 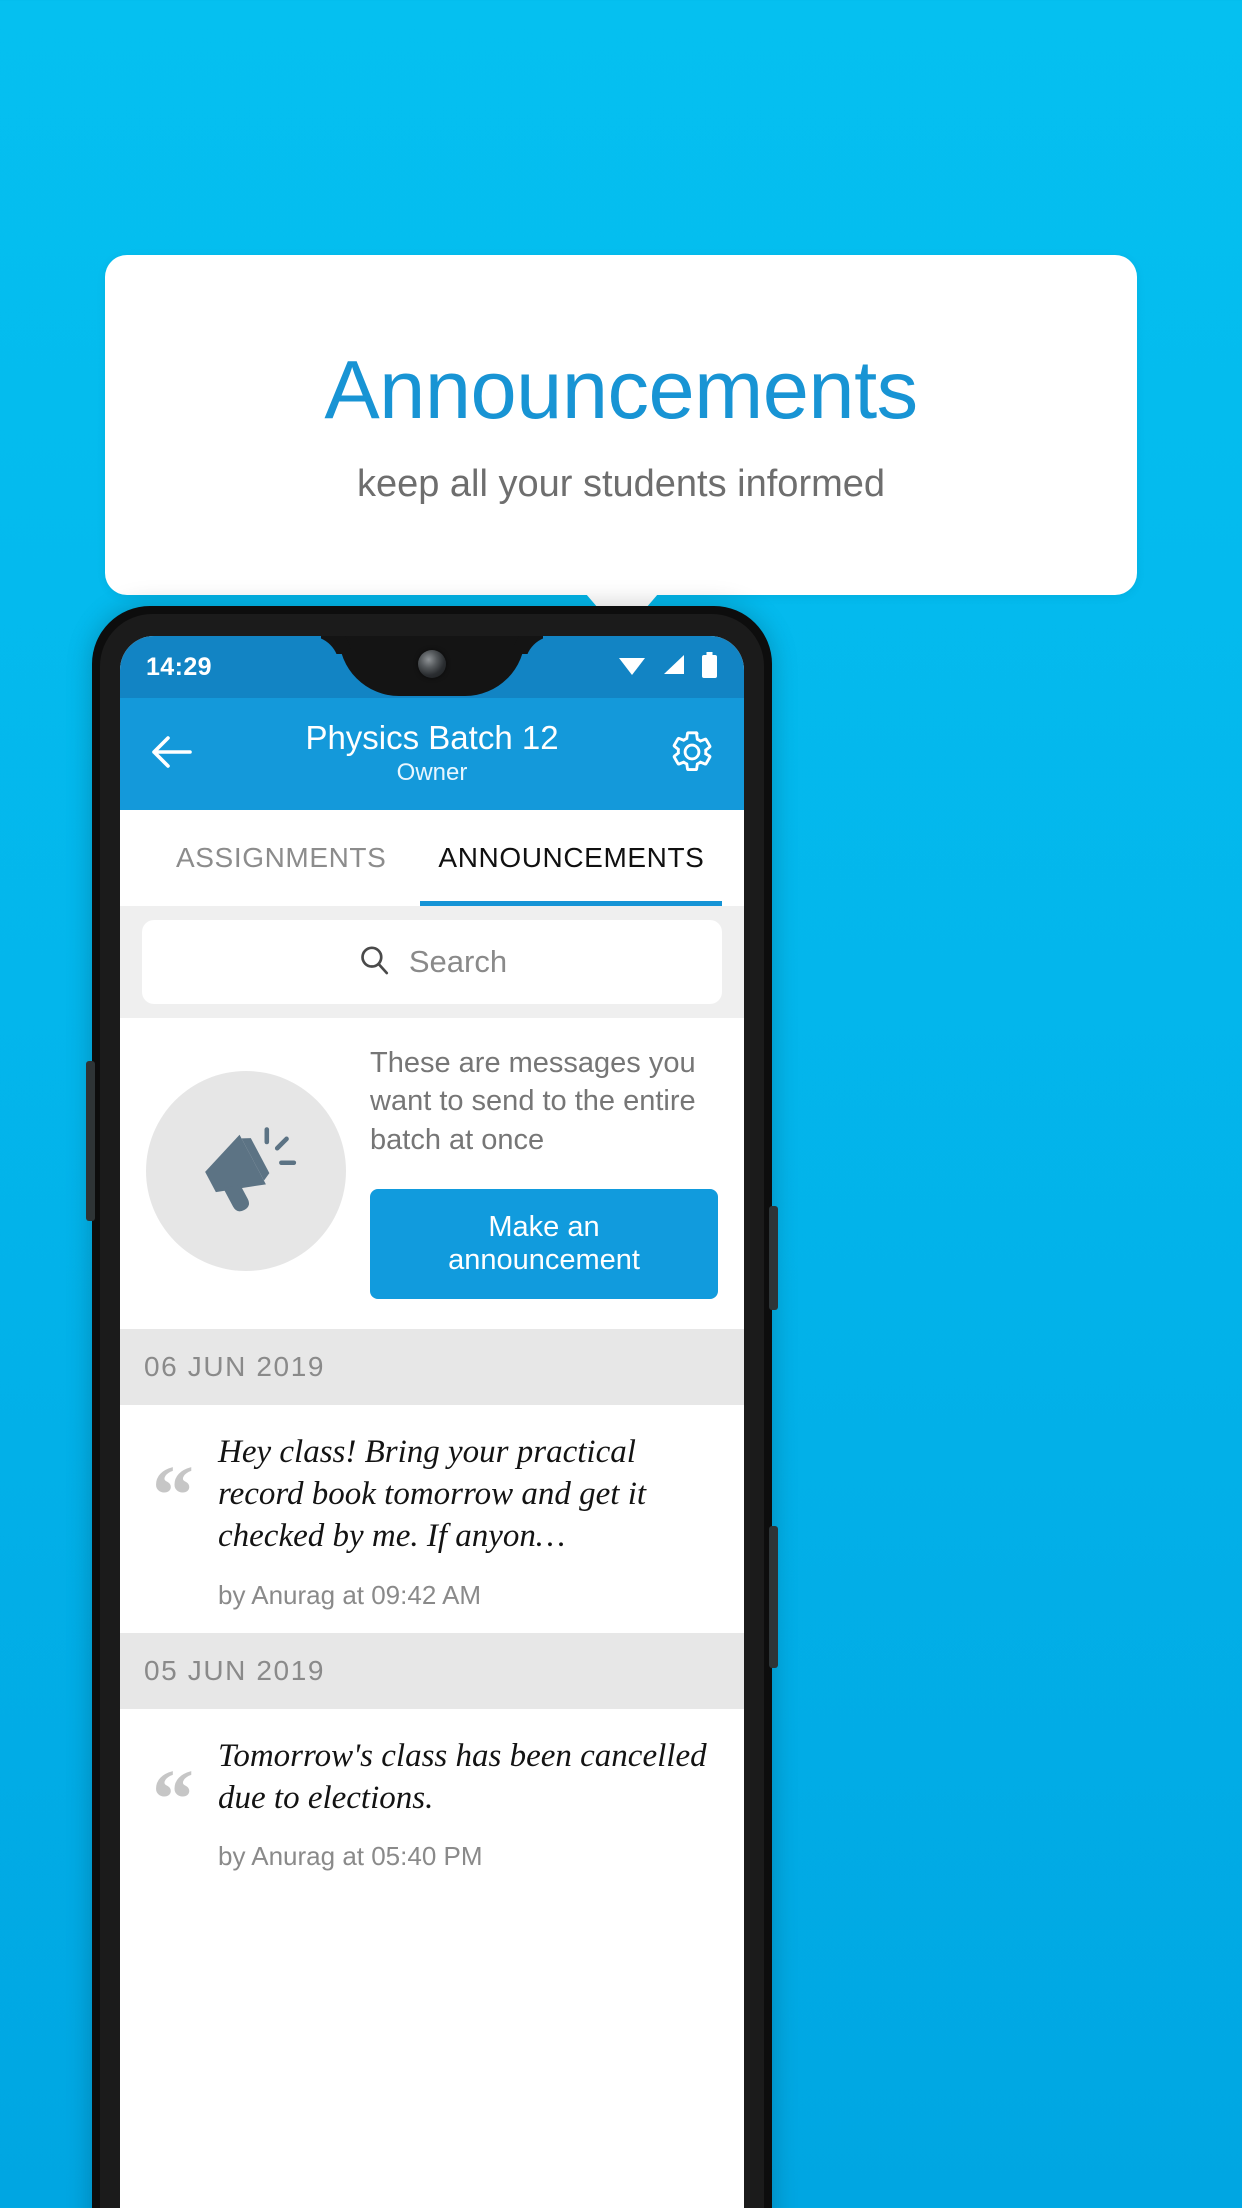 What do you see at coordinates (281, 858) in the screenshot?
I see `tab-assignments: ASSIGNMENTS` at bounding box center [281, 858].